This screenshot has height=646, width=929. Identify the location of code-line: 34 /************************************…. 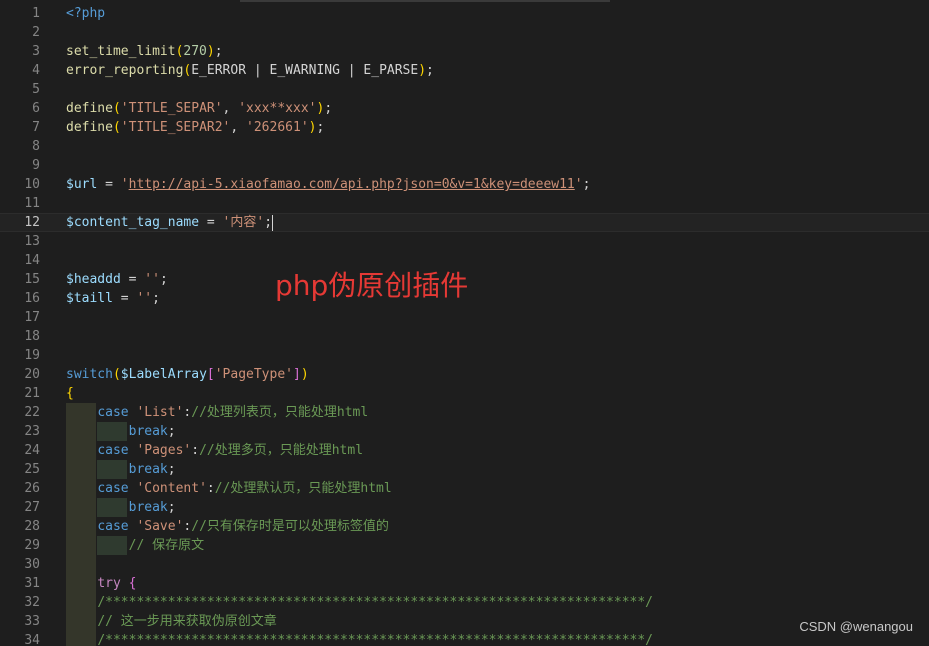
(464, 638).